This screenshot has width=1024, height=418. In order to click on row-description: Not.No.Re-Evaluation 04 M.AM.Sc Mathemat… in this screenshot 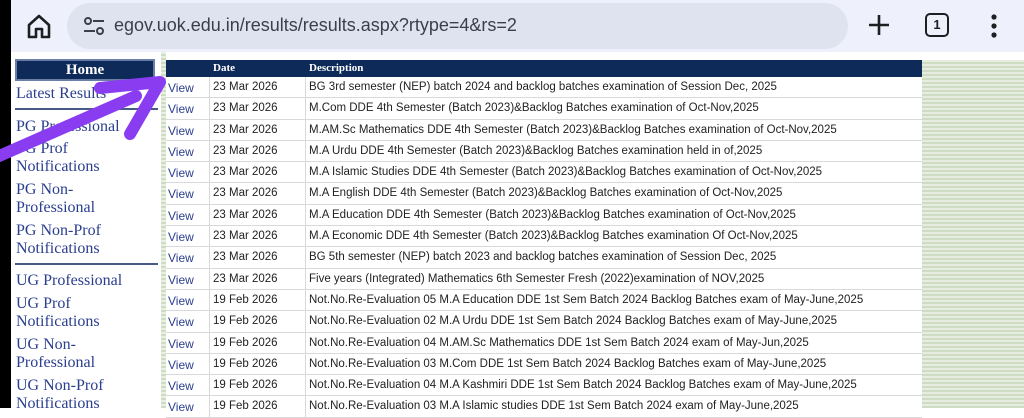, I will do `click(559, 342)`.